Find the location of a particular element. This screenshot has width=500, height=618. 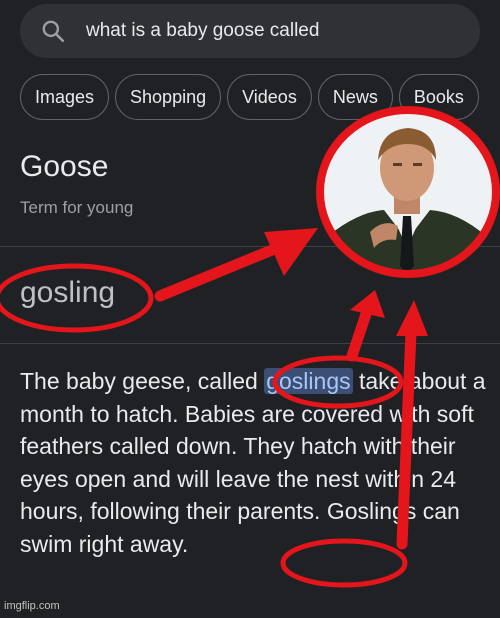

search-query: what is a baby goose called is located at coordinates (202, 31).